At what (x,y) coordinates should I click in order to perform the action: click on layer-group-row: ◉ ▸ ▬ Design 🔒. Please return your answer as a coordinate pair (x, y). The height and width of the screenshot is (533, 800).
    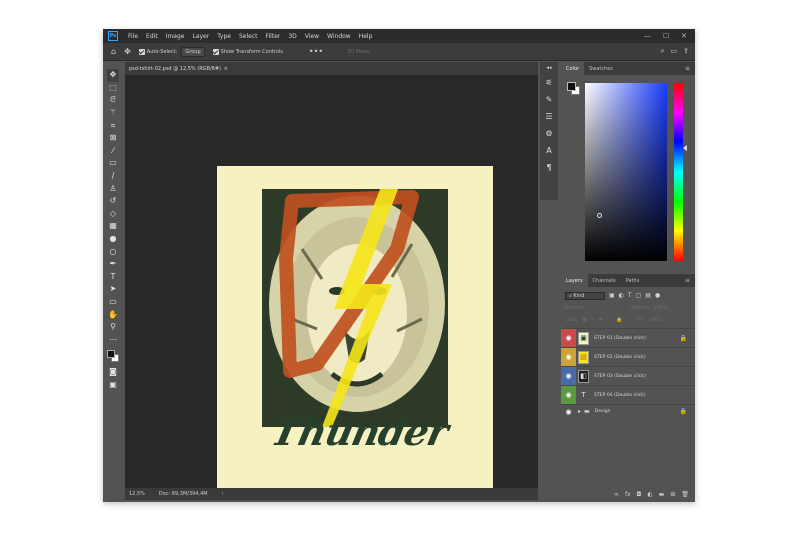
    Looking at the image, I should click on (628, 411).